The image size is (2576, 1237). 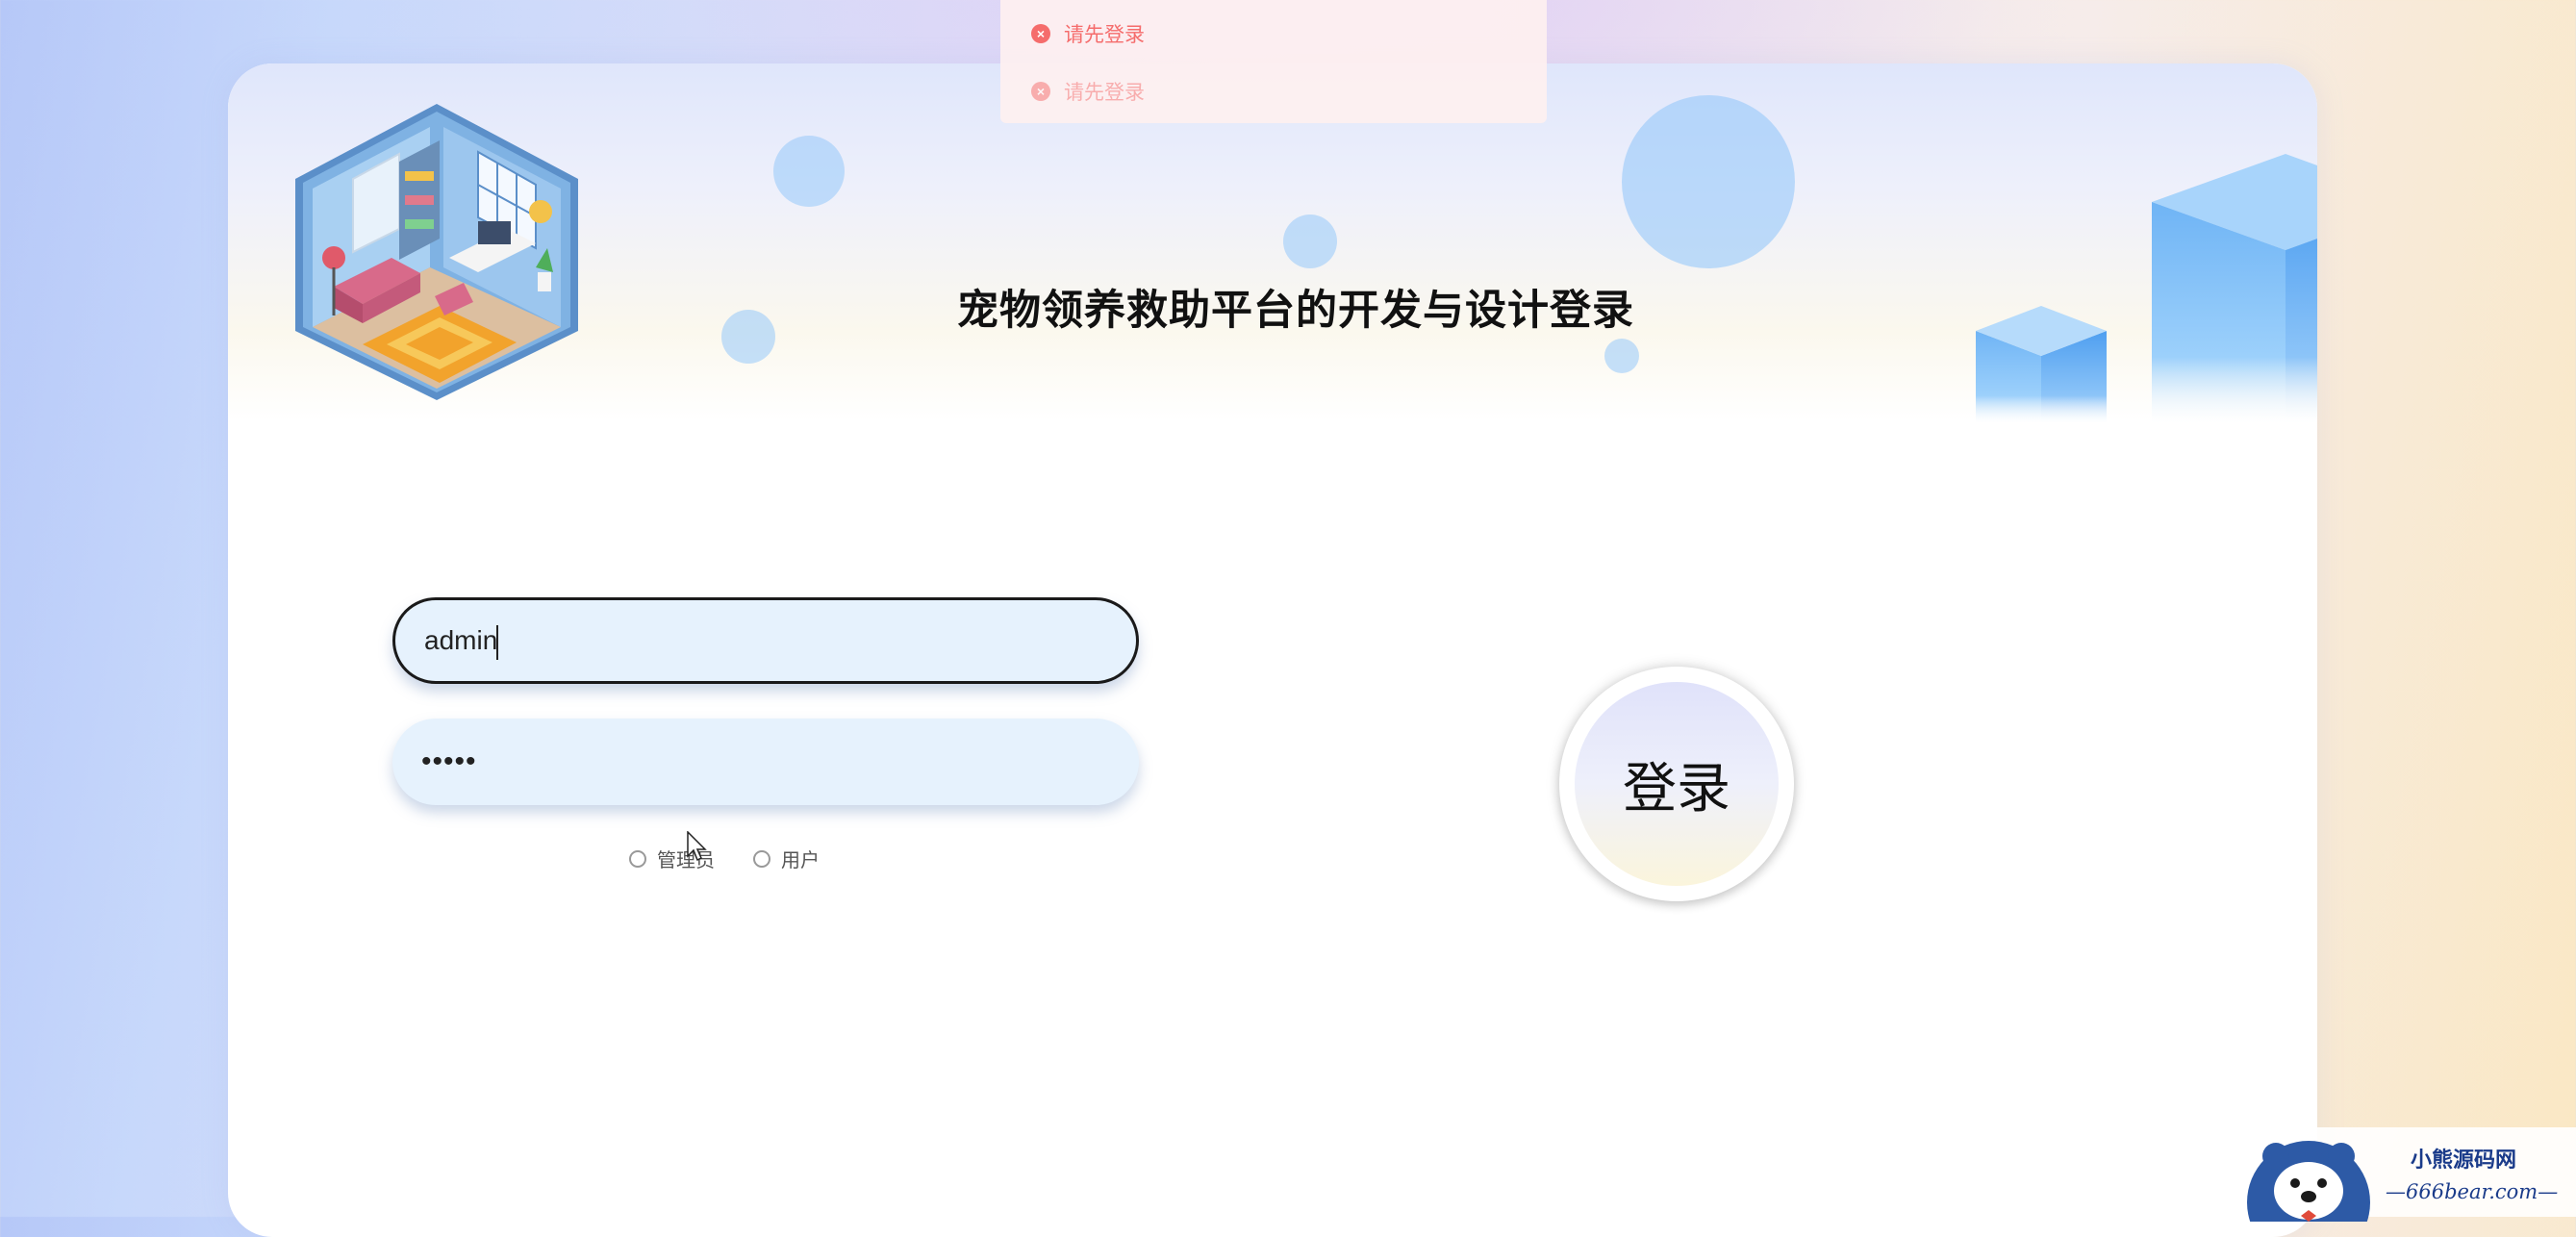 I want to click on role-label: 用户, so click(x=801, y=860).